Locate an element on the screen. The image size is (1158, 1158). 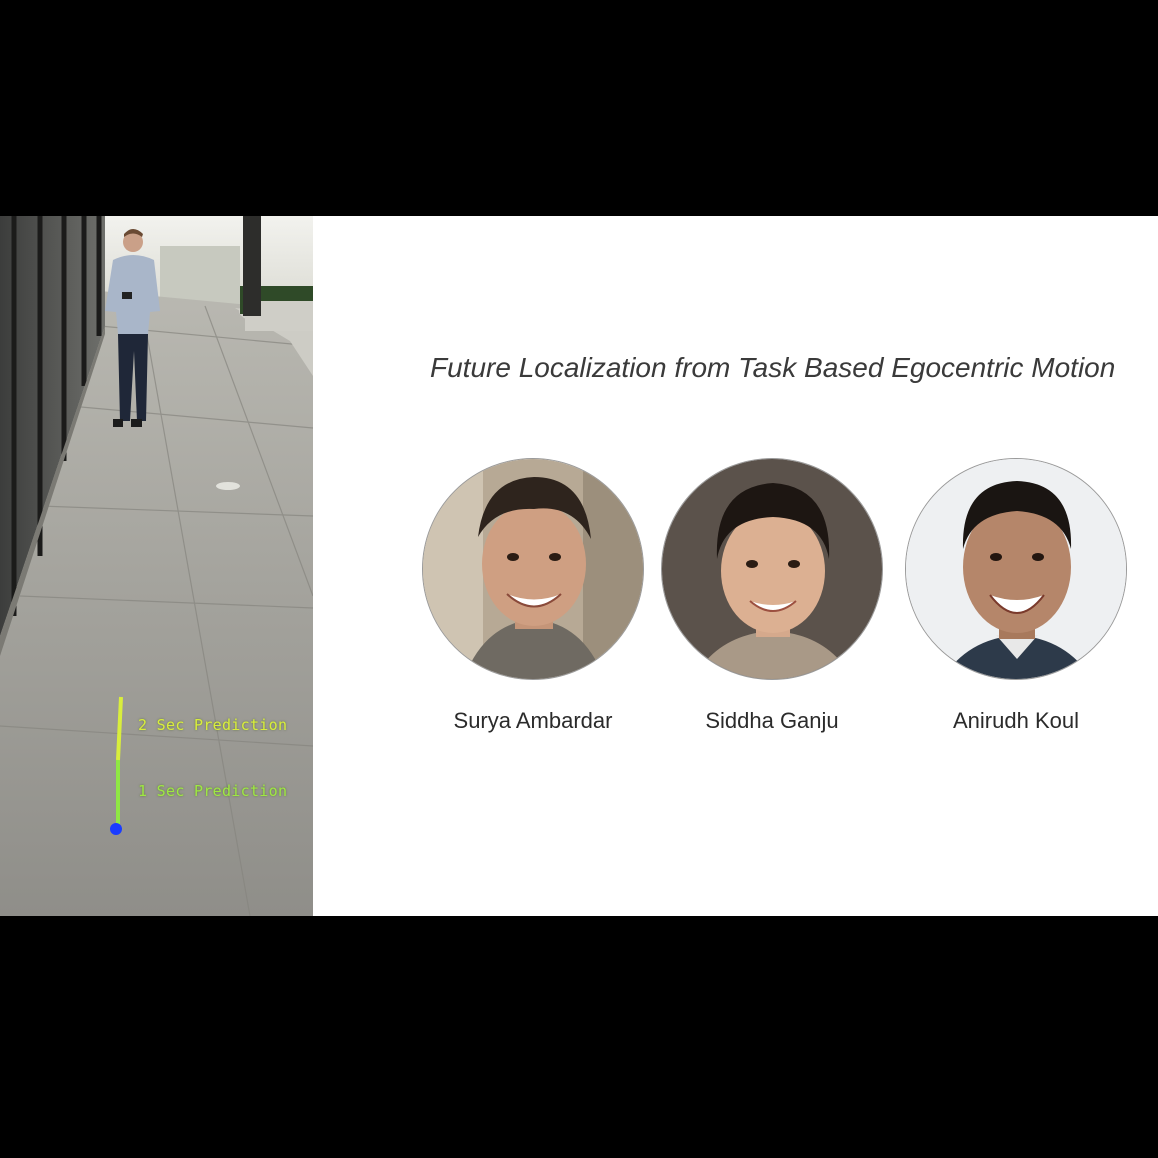
author-card: Surya Ambardar is located at coordinates (533, 596).